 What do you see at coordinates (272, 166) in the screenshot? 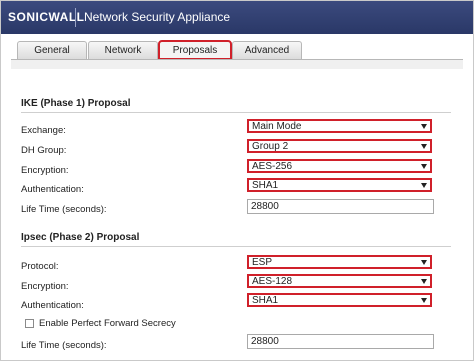
I see `ike-encryption-value: AES-256` at bounding box center [272, 166].